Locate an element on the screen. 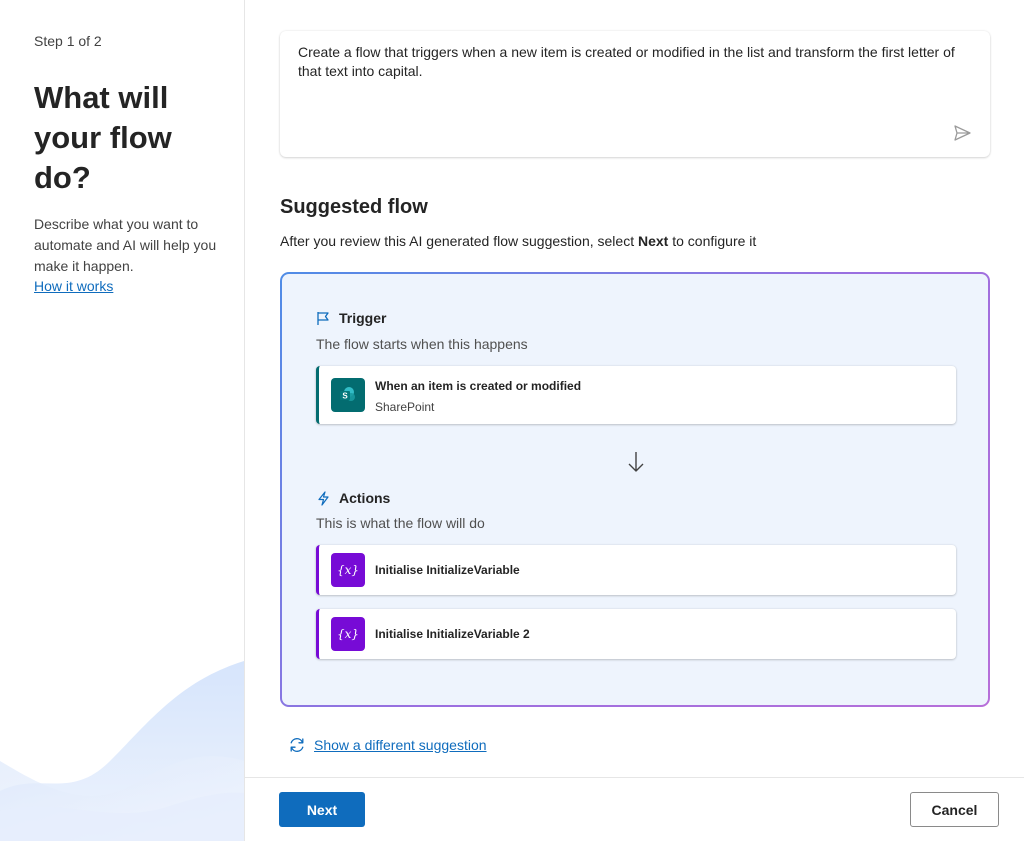 This screenshot has width=1024, height=841. action-card: {x} Initialise InitializeVariable is located at coordinates (636, 570).